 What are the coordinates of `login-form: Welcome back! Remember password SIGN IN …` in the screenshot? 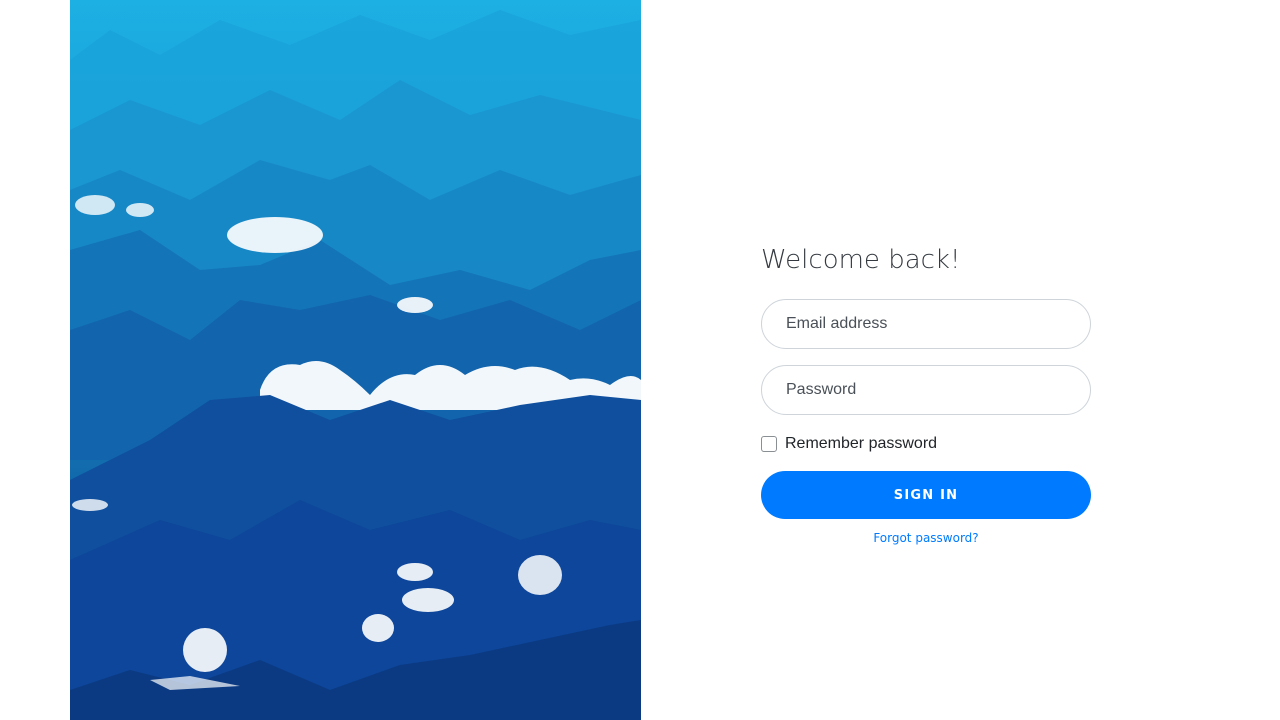 It's located at (926, 392).